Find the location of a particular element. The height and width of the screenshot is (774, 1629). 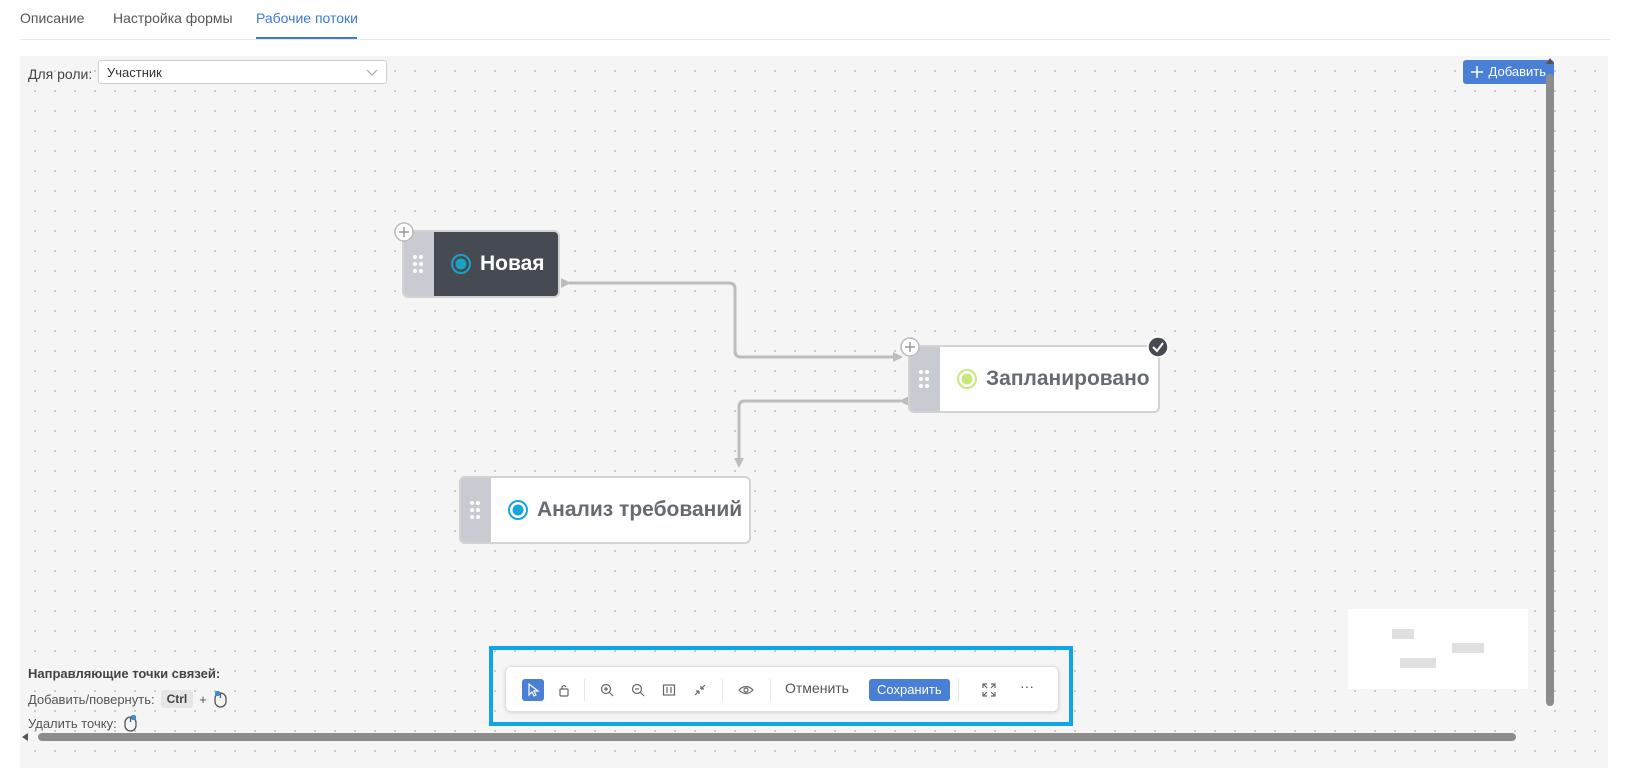

node-title: Новая is located at coordinates (512, 263).